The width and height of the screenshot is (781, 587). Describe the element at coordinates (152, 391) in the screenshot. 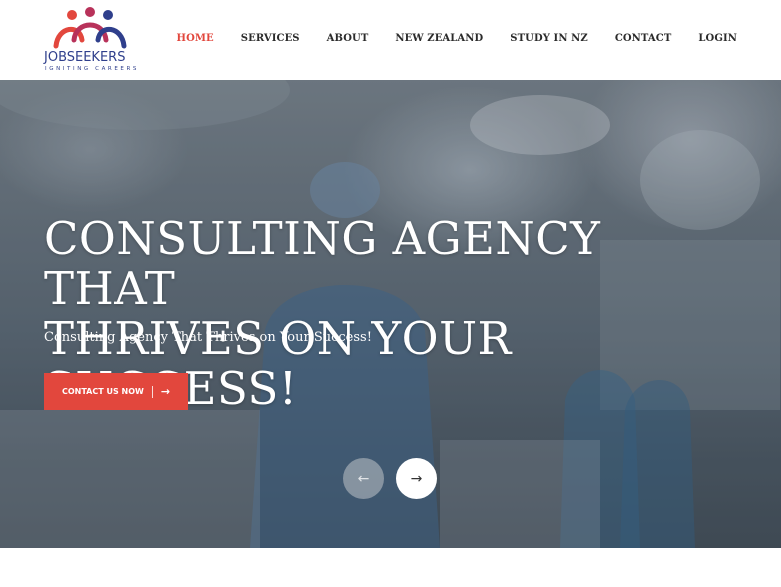

I see `cta-divider` at that location.